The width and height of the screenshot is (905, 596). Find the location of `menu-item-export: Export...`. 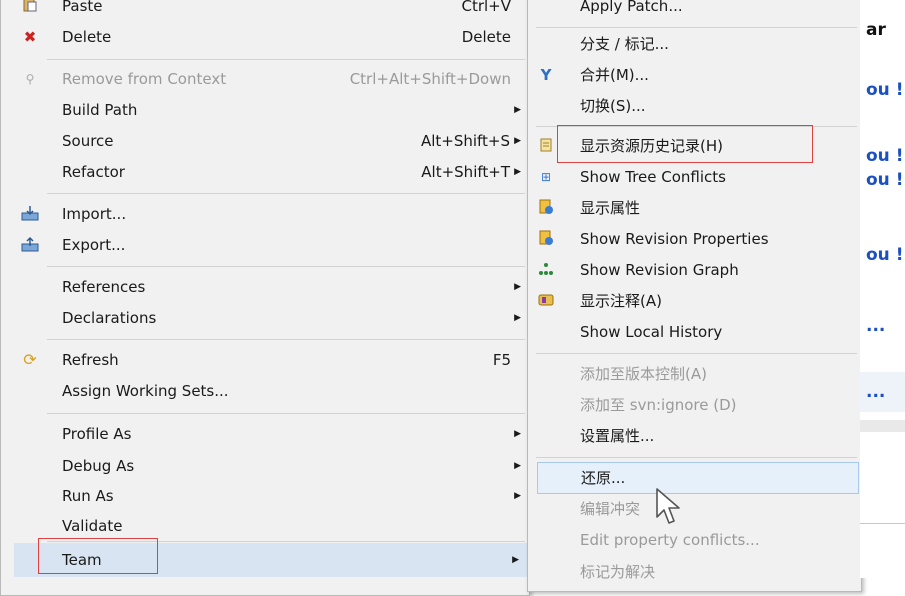

menu-item-export: Export... is located at coordinates (265, 245).